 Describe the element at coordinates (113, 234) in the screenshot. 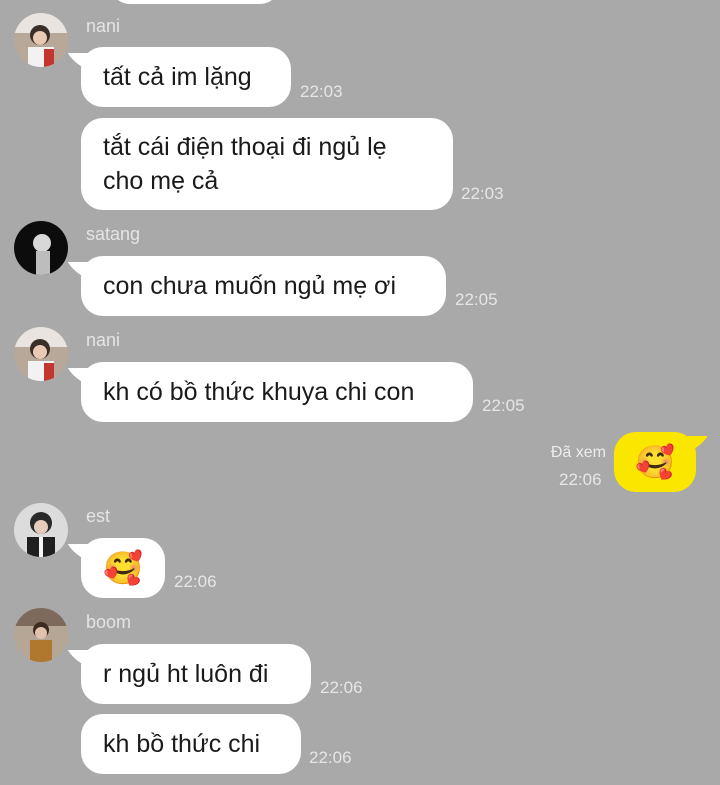

I see `sender-name: satang` at that location.